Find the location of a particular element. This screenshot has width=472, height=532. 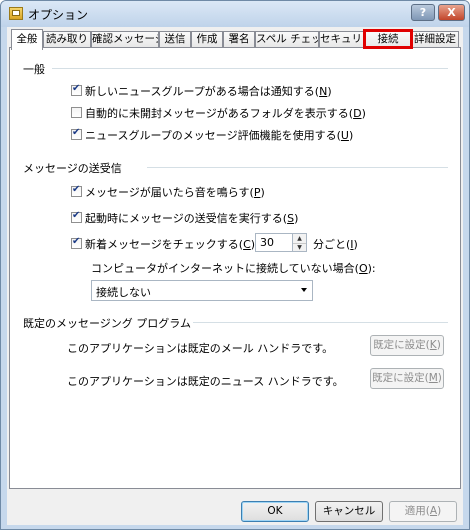

send-receive-group-divider is located at coordinates (297, 167).